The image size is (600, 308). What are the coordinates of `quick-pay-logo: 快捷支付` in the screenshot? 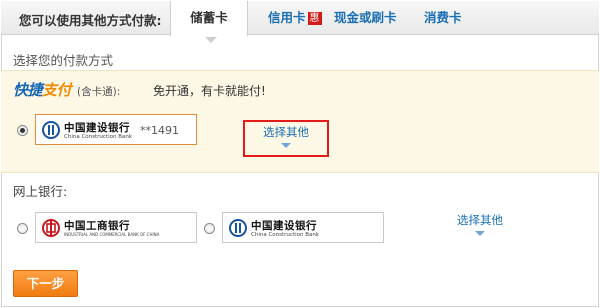 It's located at (42, 90).